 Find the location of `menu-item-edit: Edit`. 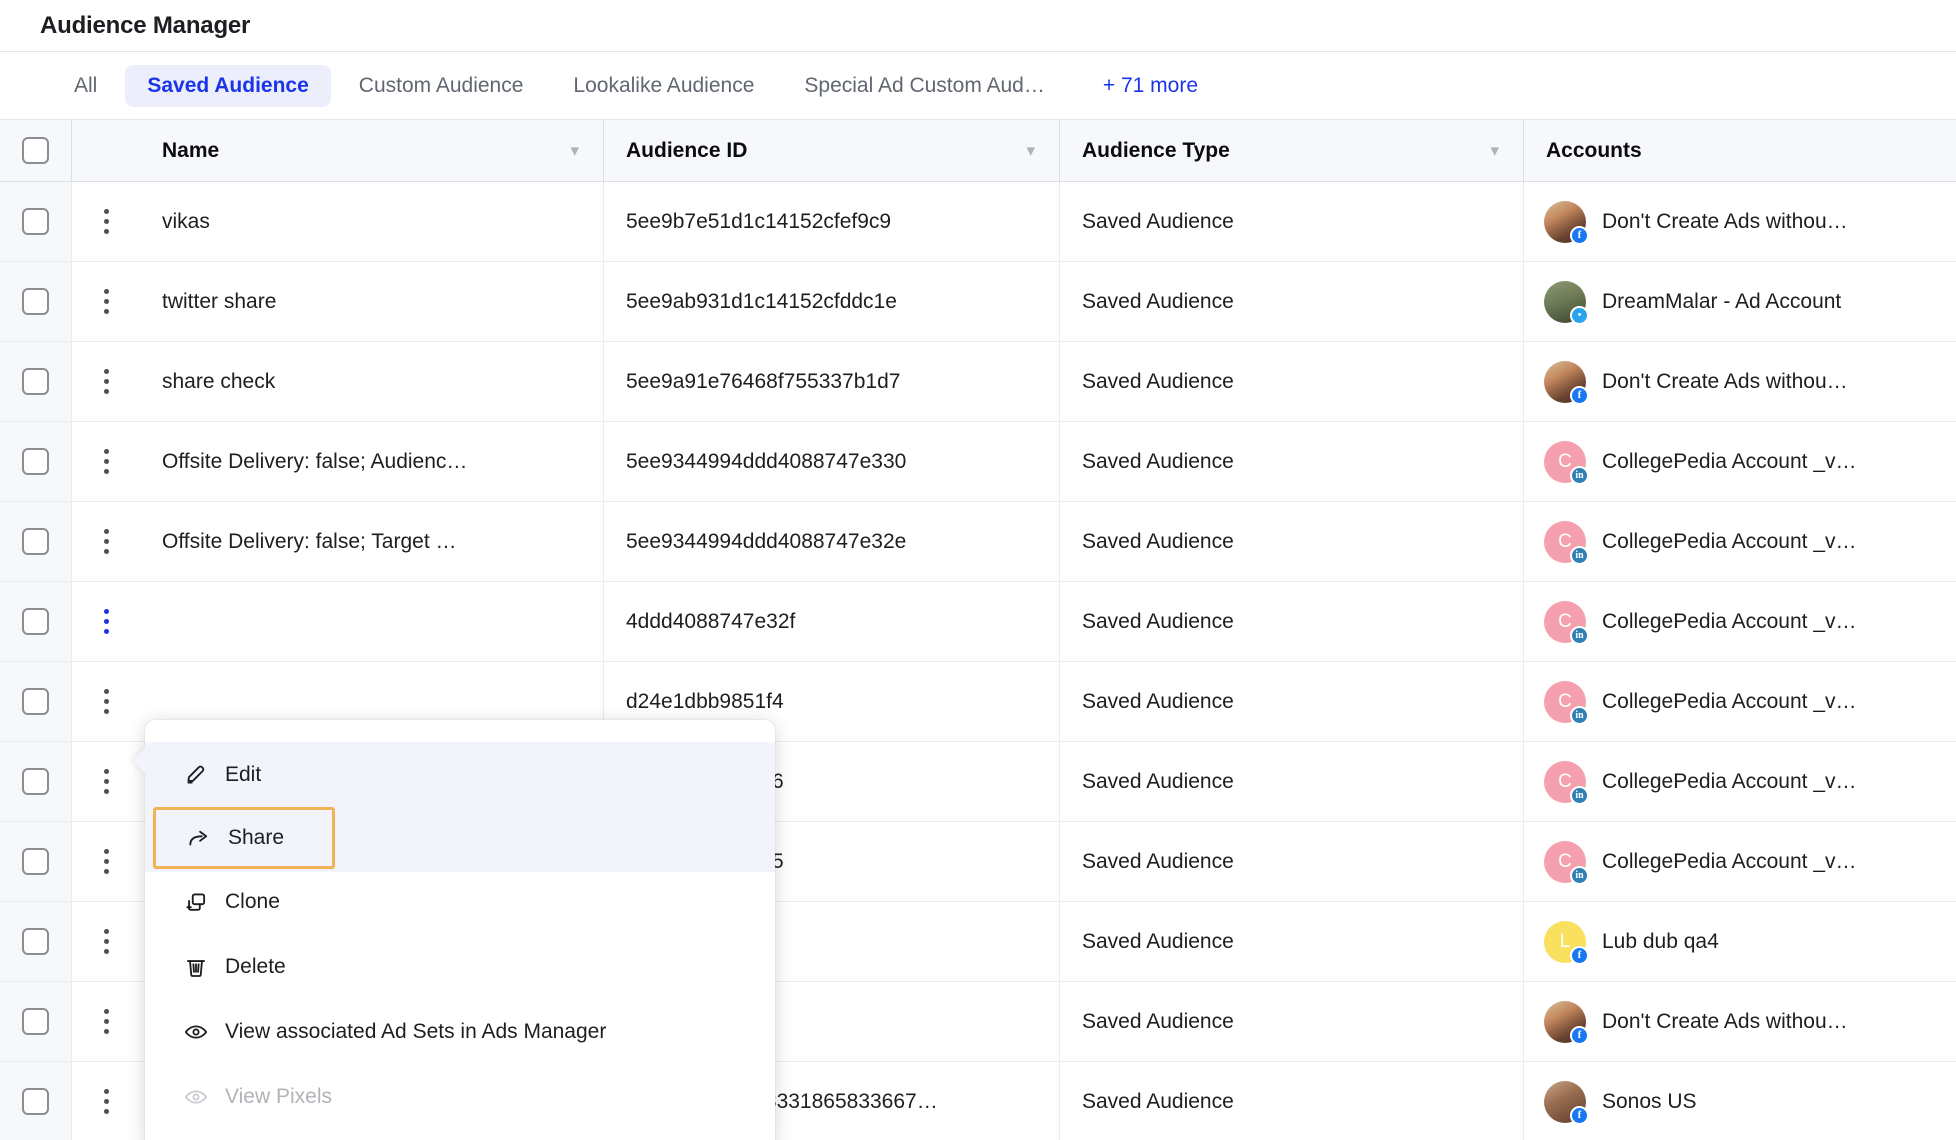

menu-item-edit: Edit is located at coordinates (460, 774).